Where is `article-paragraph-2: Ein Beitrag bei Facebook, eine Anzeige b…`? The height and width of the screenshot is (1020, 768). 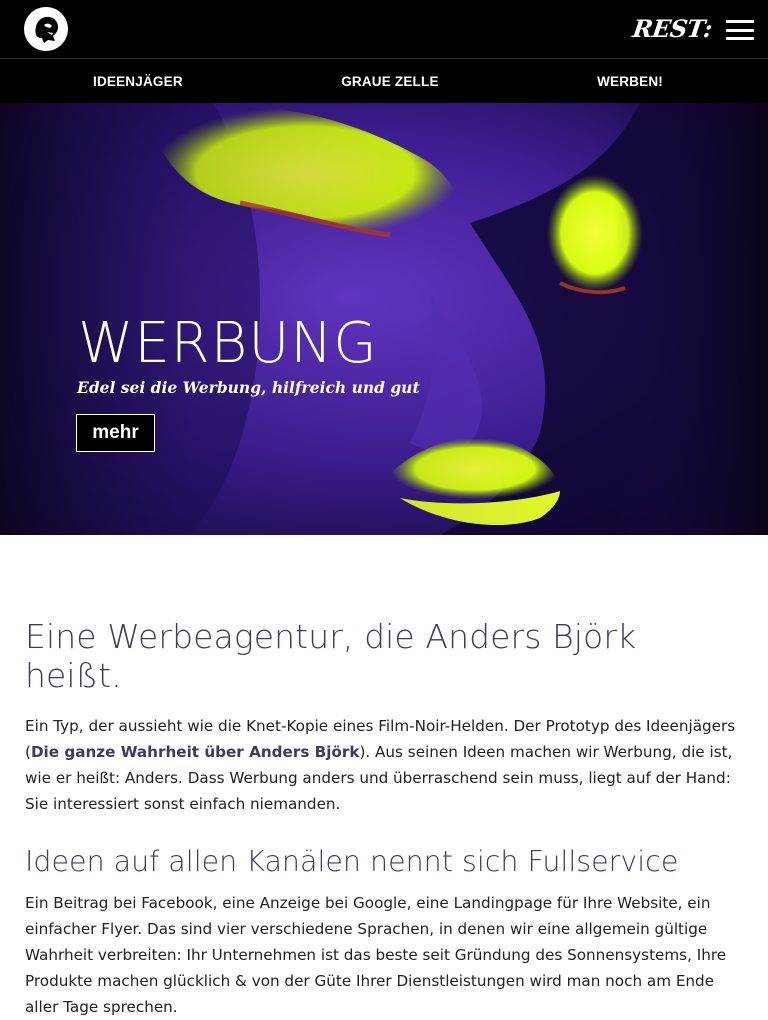
article-paragraph-2: Ein Beitrag bei Facebook, eine Anzeige b… is located at coordinates (376, 955).